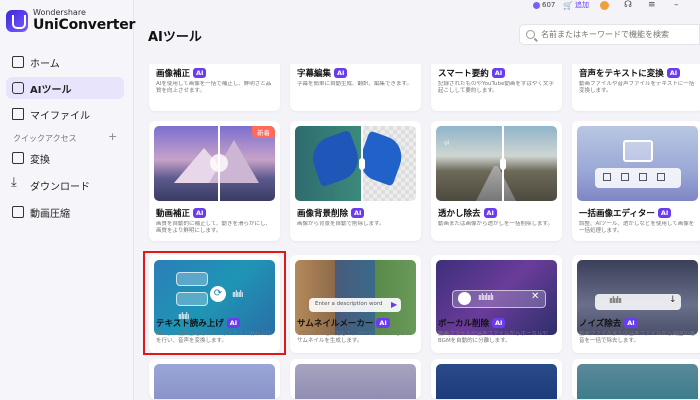 The image size is (700, 400). I want to click on card-title: 字幕編集 AI, so click(322, 73).